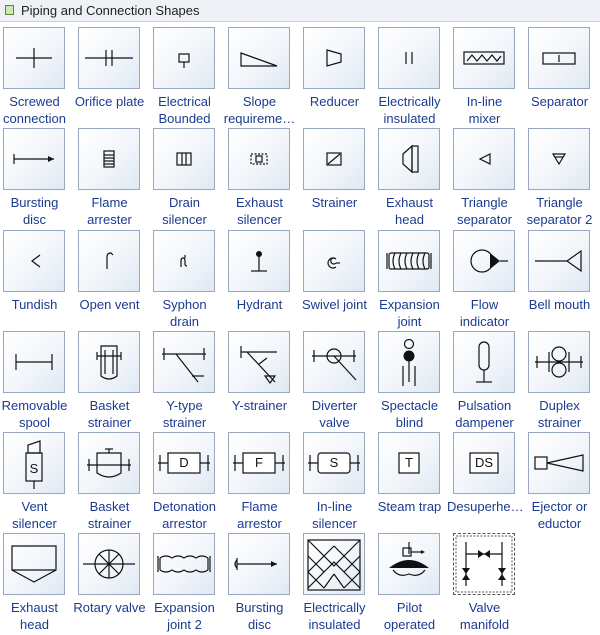 This screenshot has width=600, height=635. I want to click on shape-tile-orifice-plate, so click(109, 58).